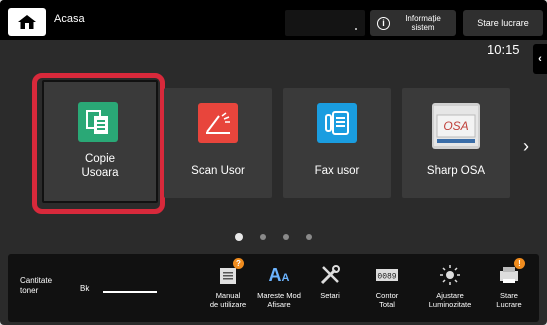 This screenshot has height=325, width=547. What do you see at coordinates (218, 123) in the screenshot?
I see `scan-icon` at bounding box center [218, 123].